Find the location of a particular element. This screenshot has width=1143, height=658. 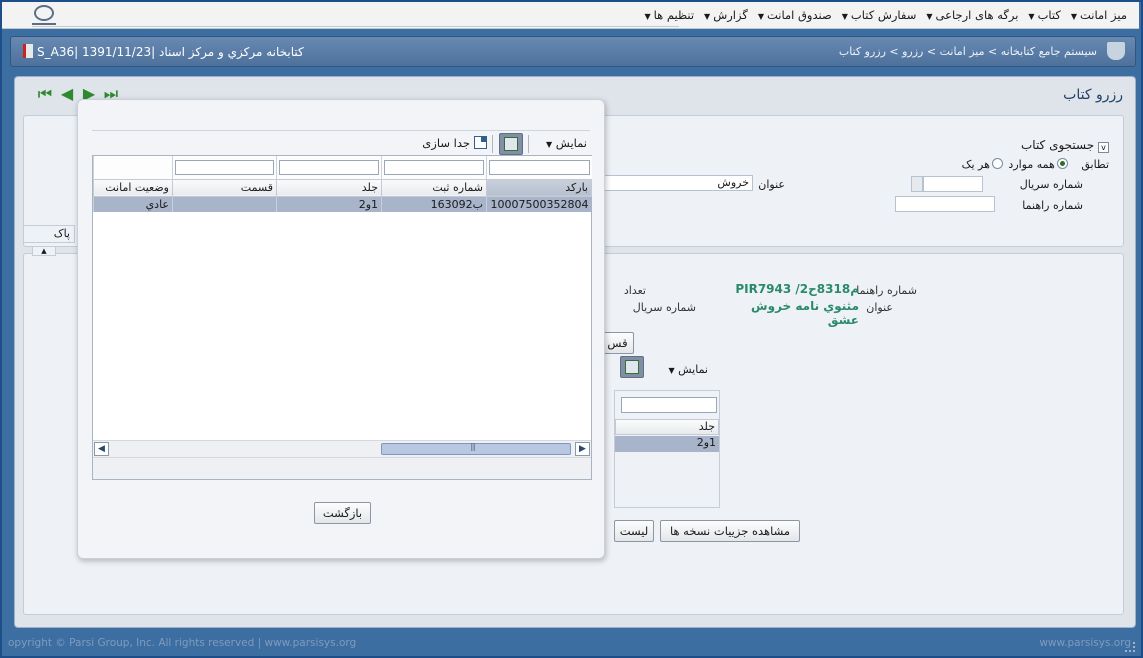

resize-grip-icon is located at coordinates (1130, 647).